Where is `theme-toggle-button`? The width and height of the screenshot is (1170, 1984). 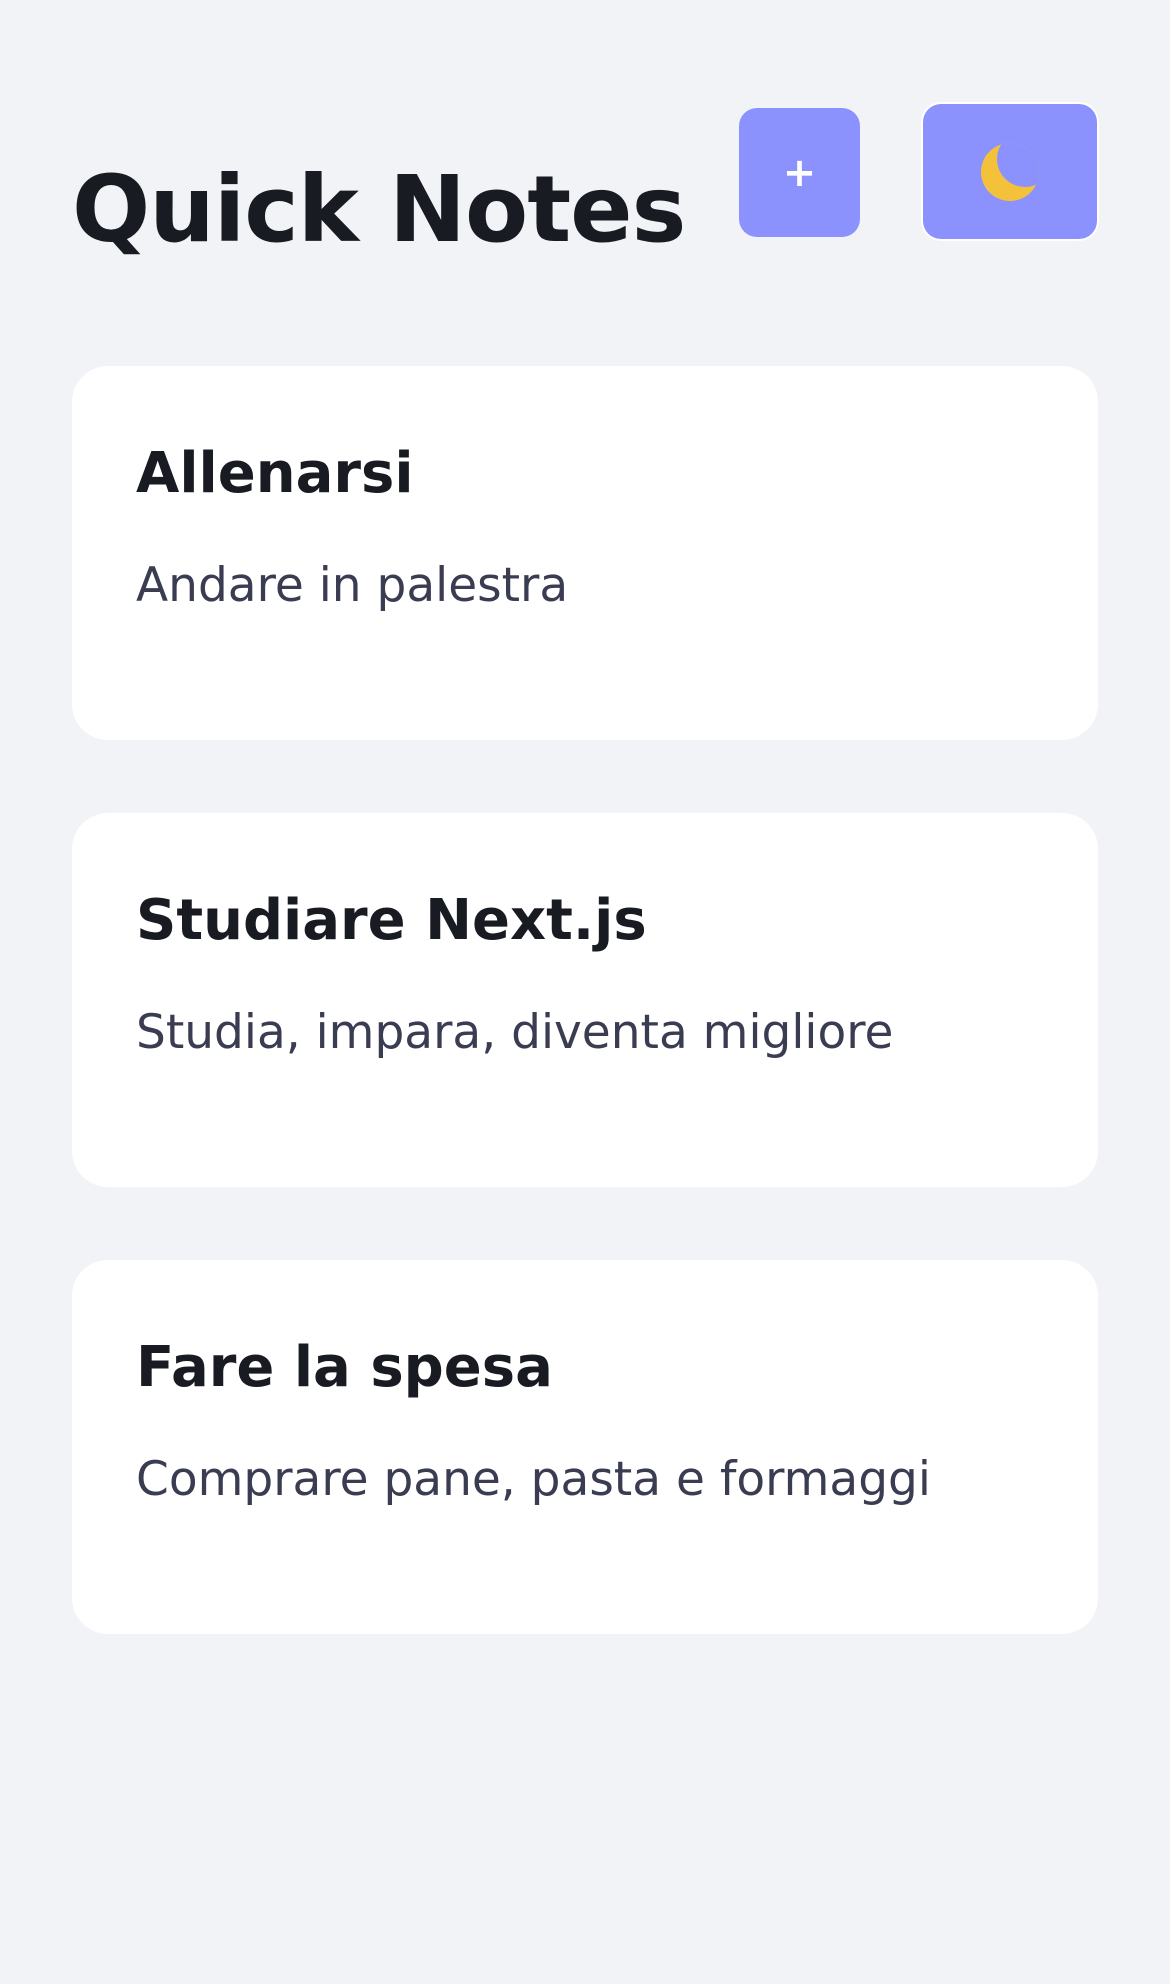
theme-toggle-button is located at coordinates (1010, 171).